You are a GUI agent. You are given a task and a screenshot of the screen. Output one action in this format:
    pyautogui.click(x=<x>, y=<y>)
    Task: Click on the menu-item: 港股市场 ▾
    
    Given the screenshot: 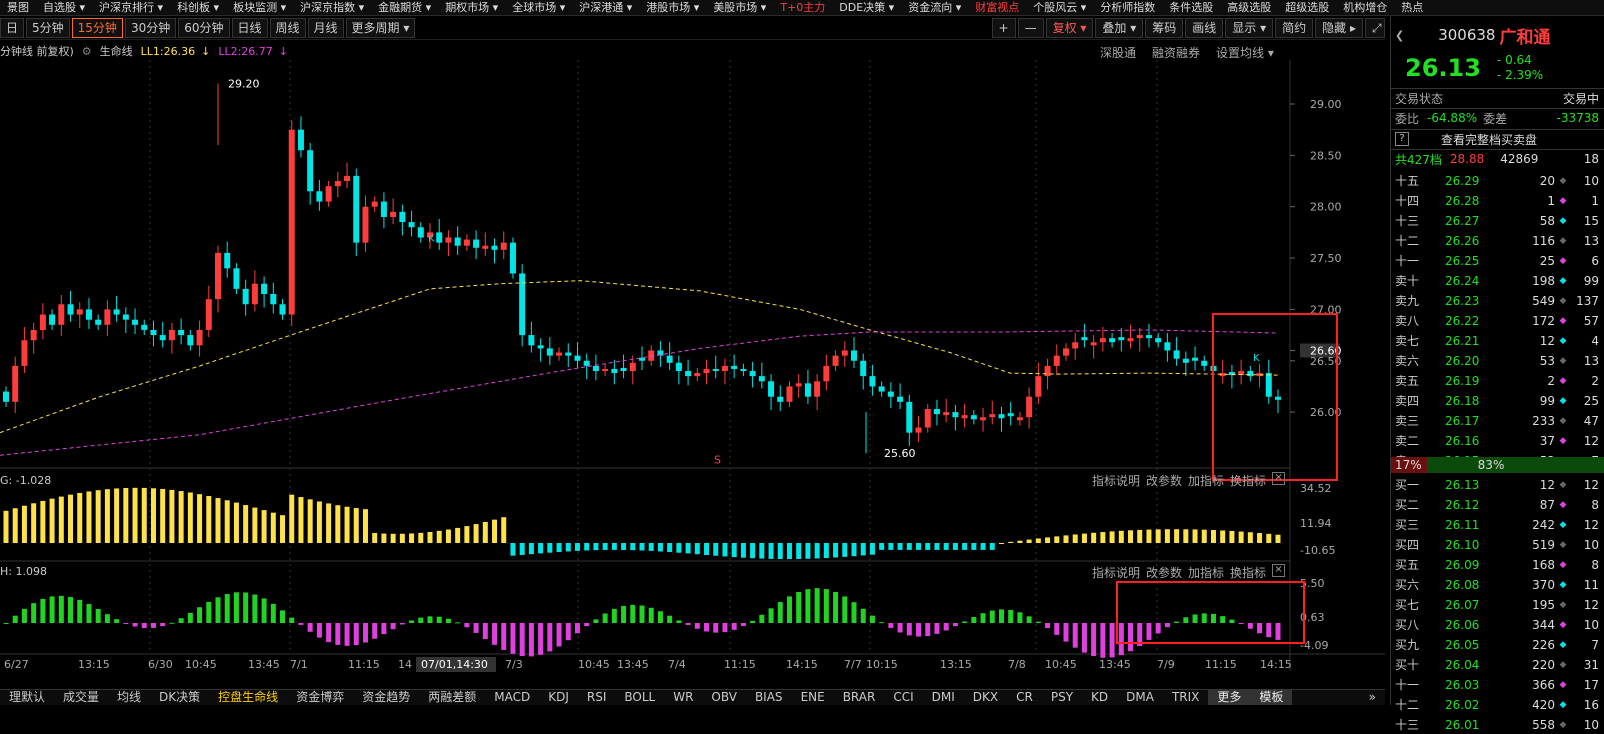 What is the action you would take?
    pyautogui.click(x=672, y=7)
    